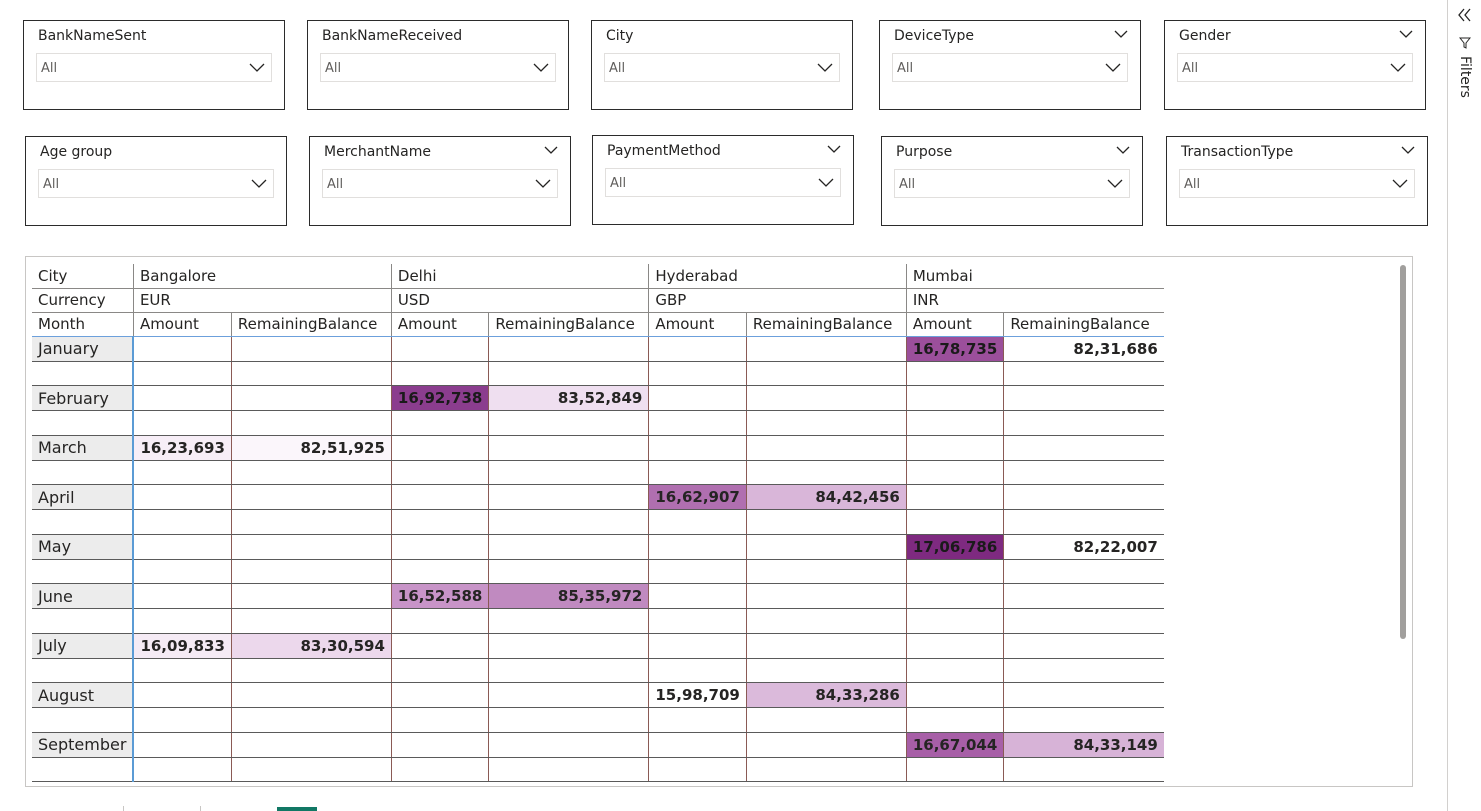  I want to click on matrix-cell: 84,33,149, so click(1083, 745).